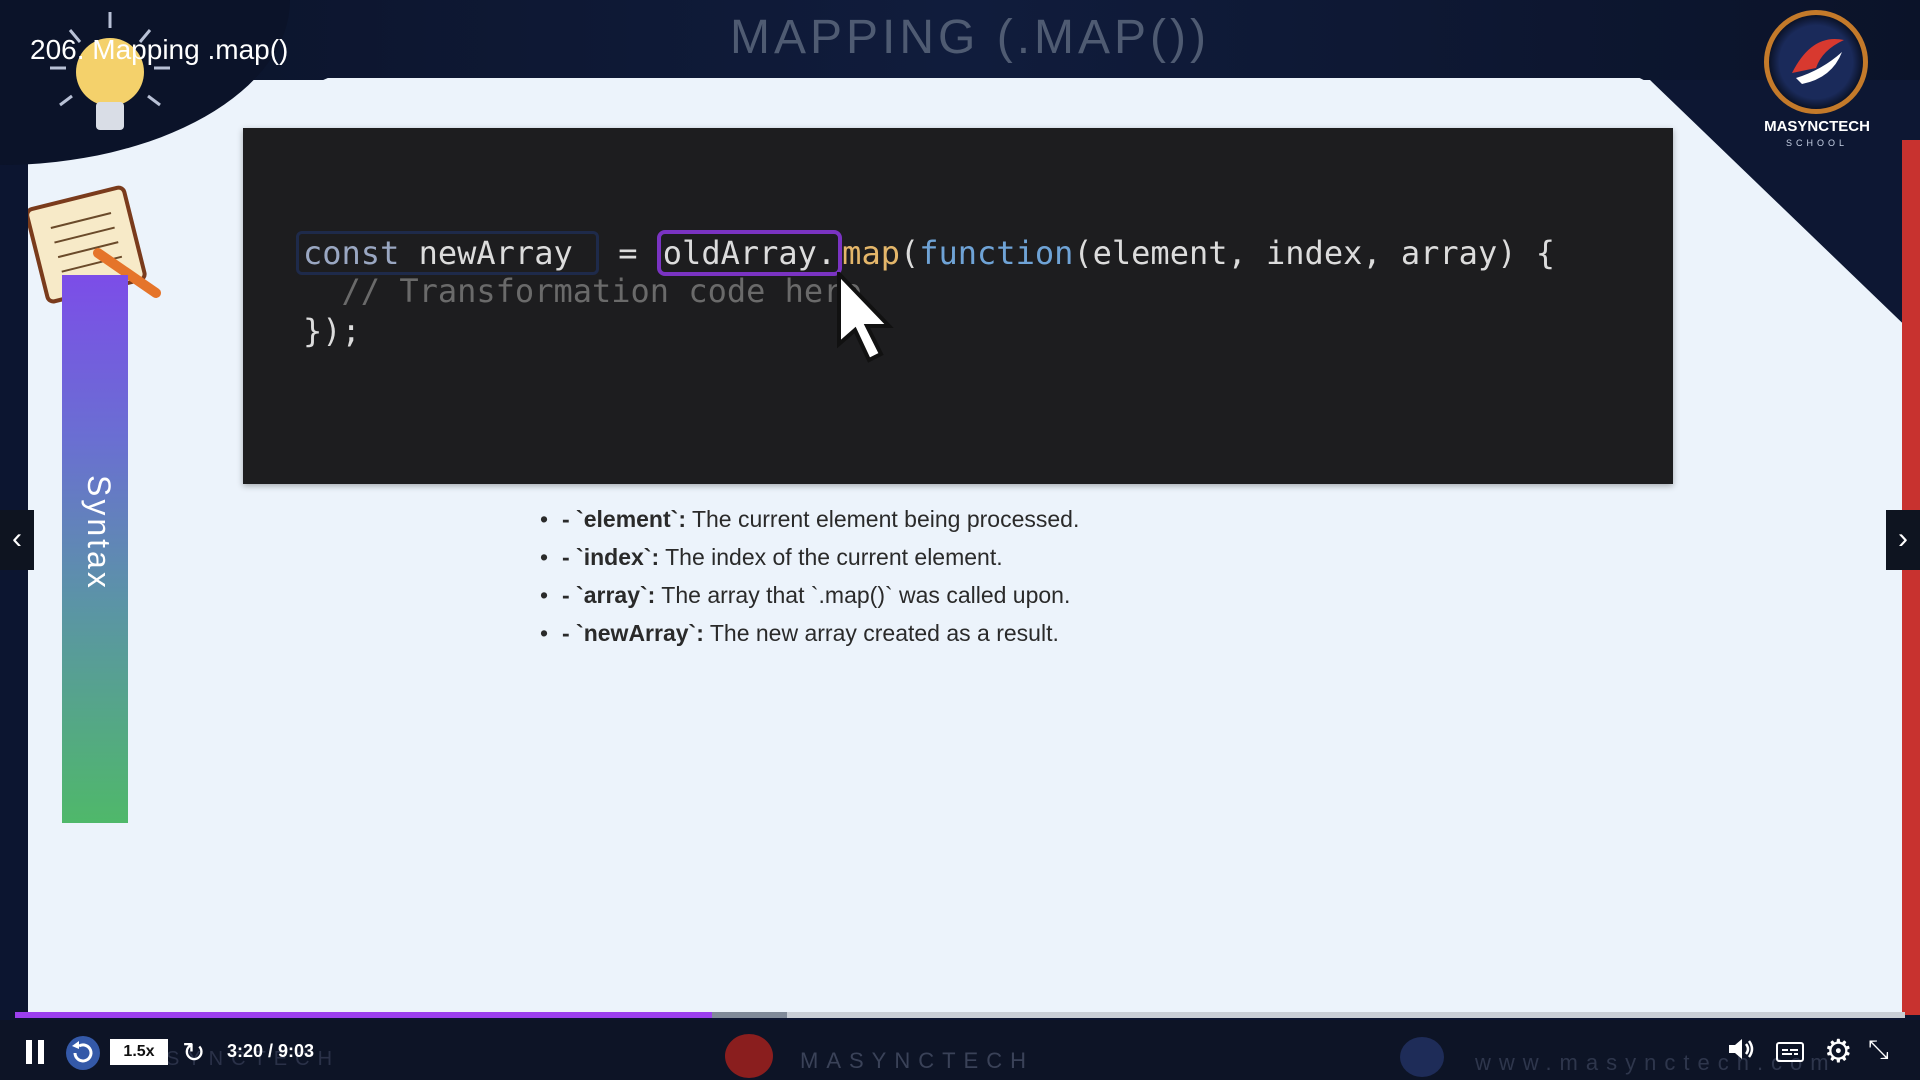 This screenshot has width=1920, height=1080. I want to click on code-params: (element, index, array) {, so click(1314, 253).